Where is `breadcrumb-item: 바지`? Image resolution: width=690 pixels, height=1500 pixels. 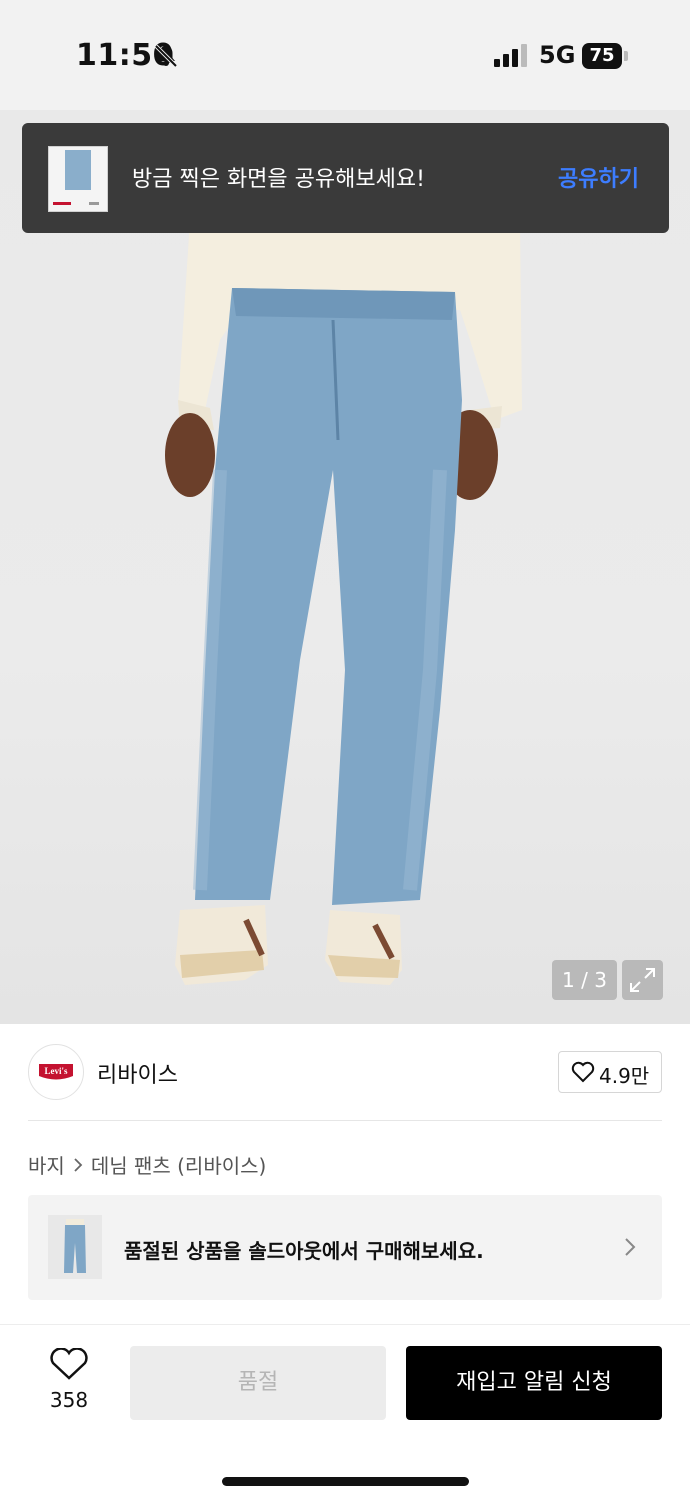
breadcrumb-item: 바지 is located at coordinates (46, 1164).